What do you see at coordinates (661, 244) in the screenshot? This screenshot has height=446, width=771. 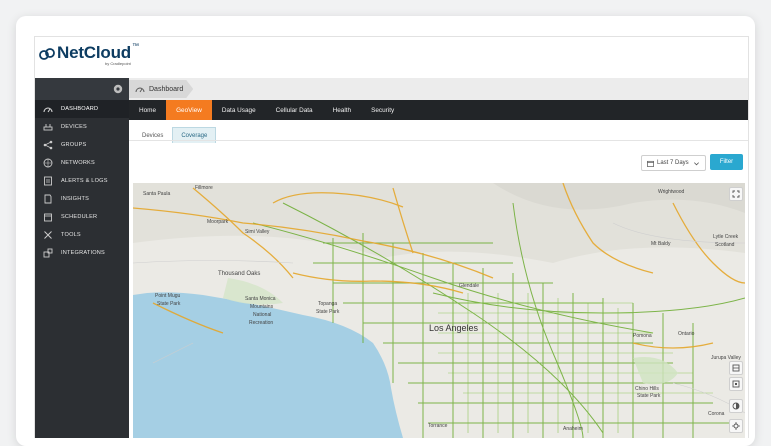 I see `map-label: Mt Baldy` at bounding box center [661, 244].